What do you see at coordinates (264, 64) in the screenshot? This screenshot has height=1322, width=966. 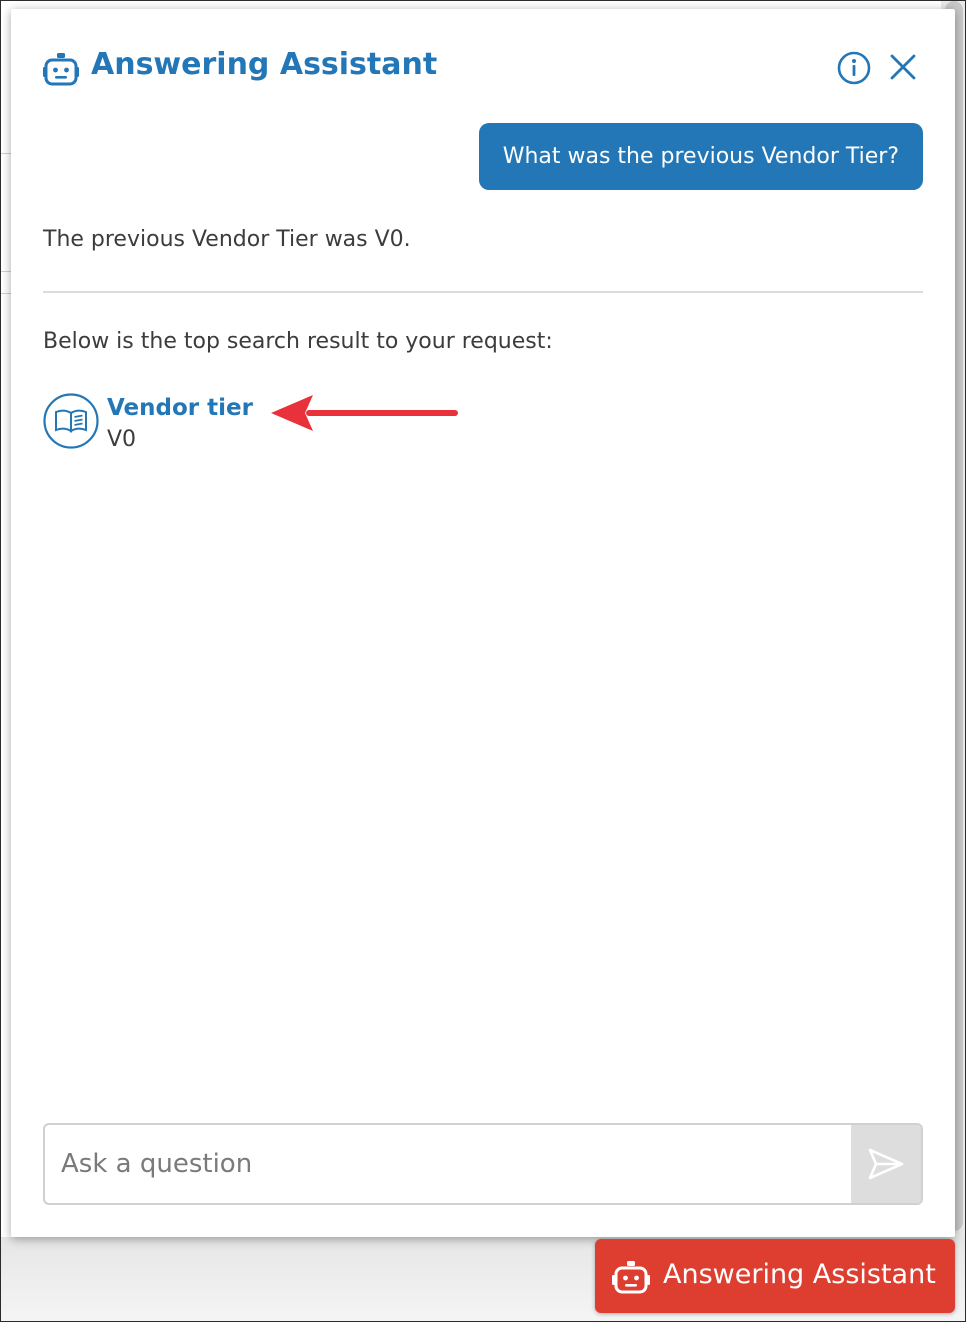 I see `panel-title: Answering Assistant` at bounding box center [264, 64].